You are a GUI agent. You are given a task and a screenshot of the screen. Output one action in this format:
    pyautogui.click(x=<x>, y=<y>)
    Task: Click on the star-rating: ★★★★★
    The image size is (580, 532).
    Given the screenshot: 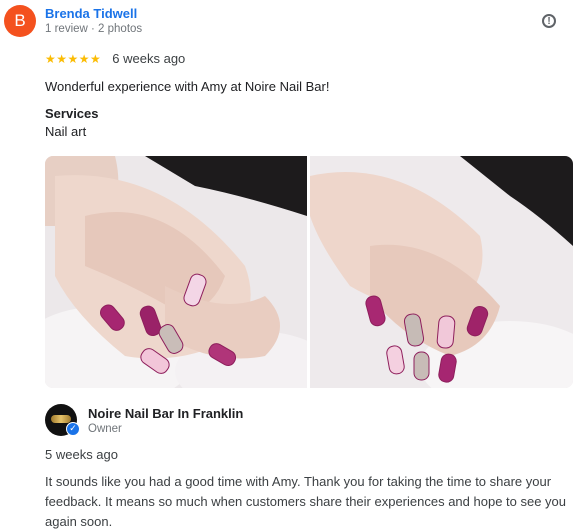 What is the action you would take?
    pyautogui.click(x=73, y=58)
    